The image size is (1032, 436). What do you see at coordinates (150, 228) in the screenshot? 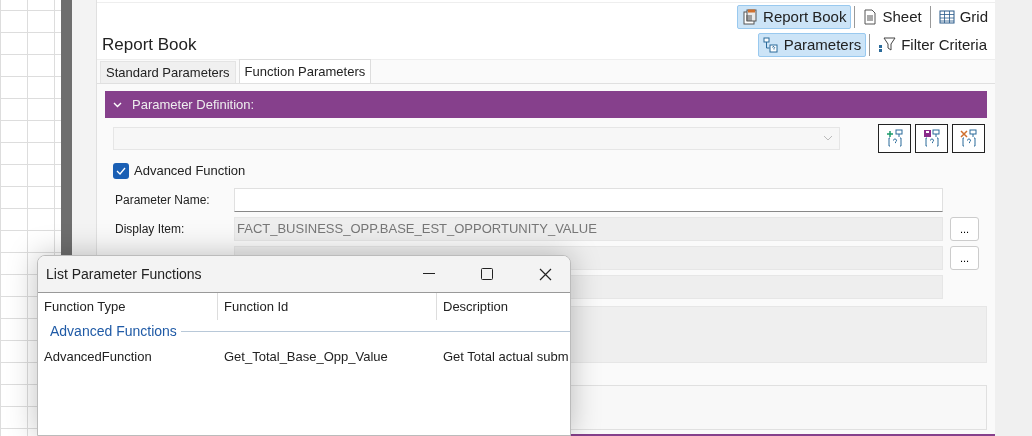
I see `field-label: Display Item:` at bounding box center [150, 228].